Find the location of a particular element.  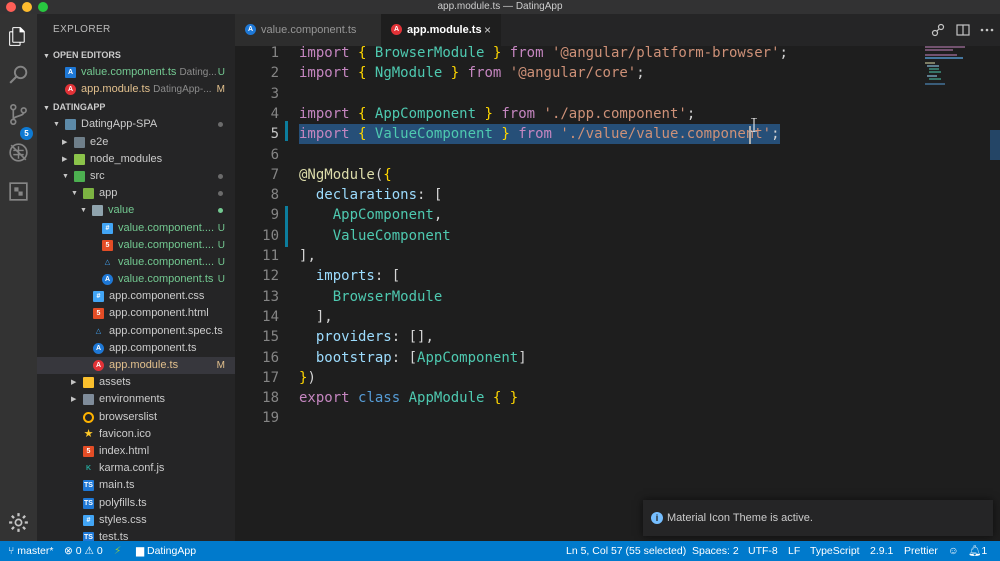

code-line: 15 providers: [], is located at coordinates (580, 337).